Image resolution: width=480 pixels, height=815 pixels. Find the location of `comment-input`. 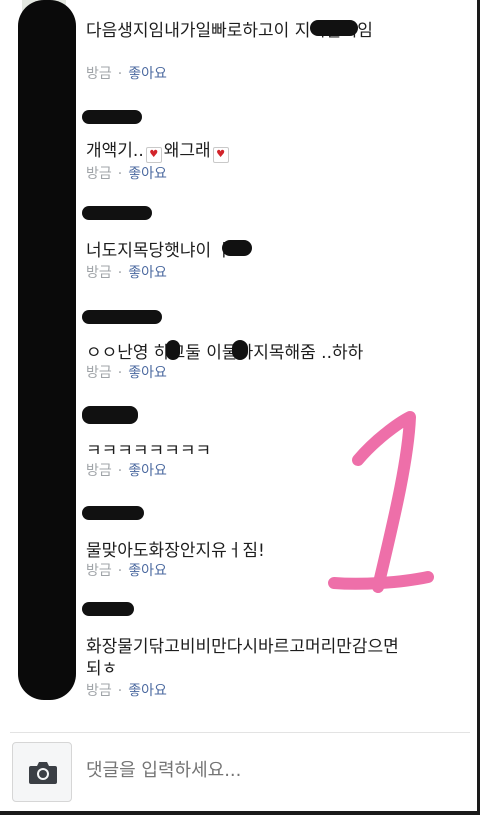

comment-input is located at coordinates (266, 770).